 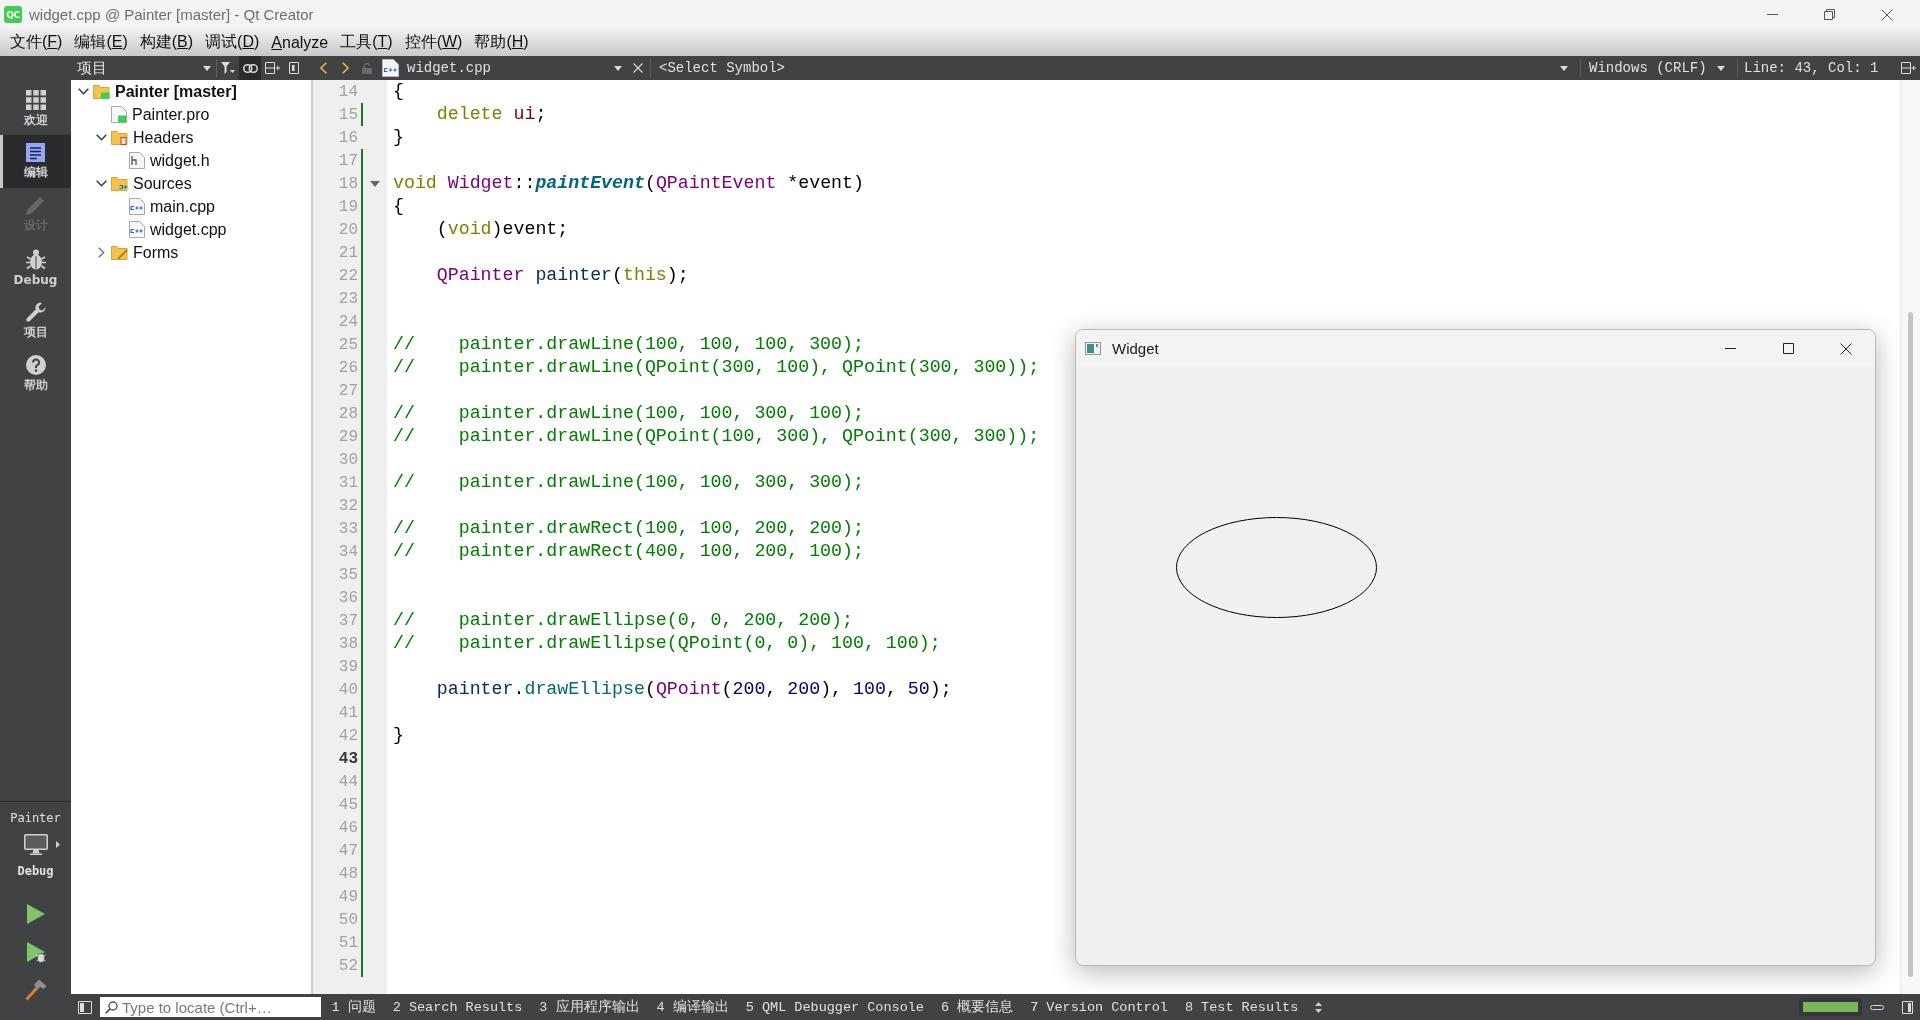 What do you see at coordinates (13, 14) in the screenshot?
I see `app-logo: QC` at bounding box center [13, 14].